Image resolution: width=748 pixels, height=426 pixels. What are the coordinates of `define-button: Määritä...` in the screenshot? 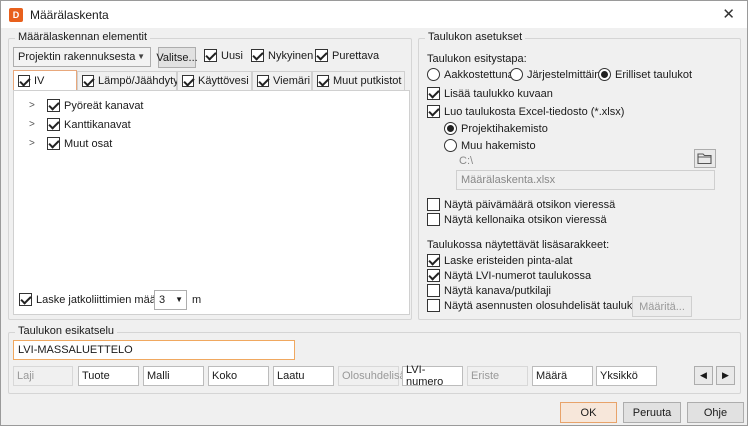 It's located at (662, 306).